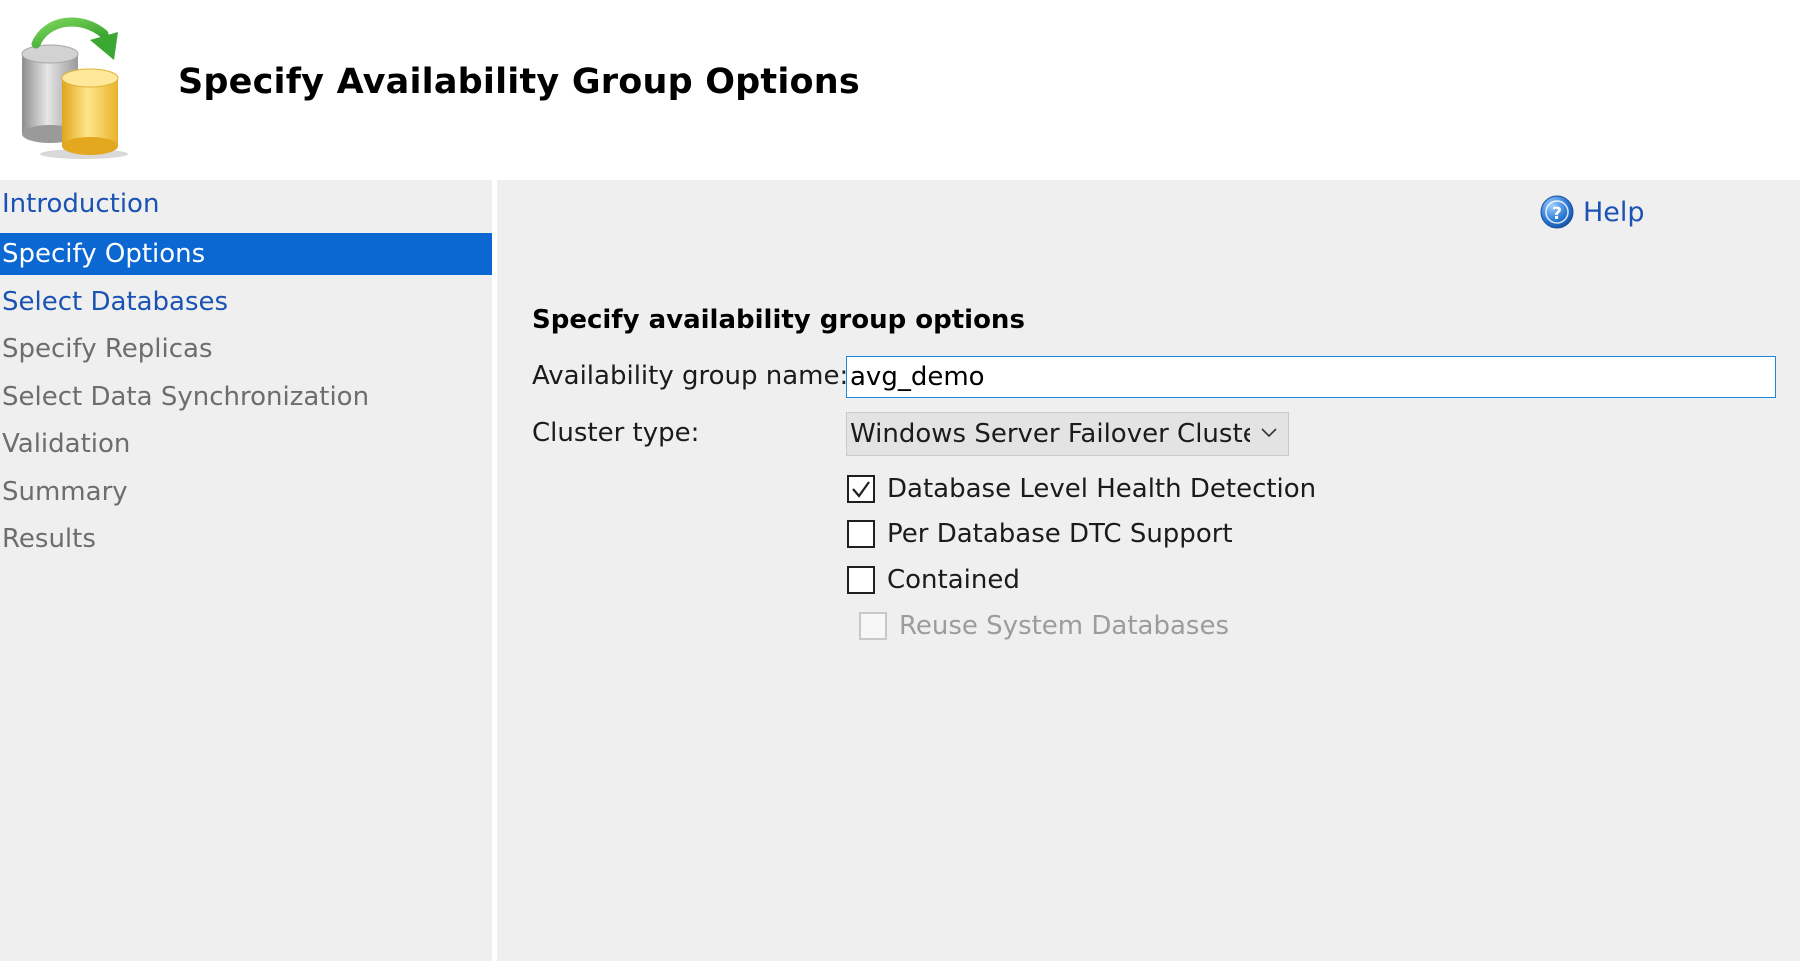 The width and height of the screenshot is (1800, 961). Describe the element at coordinates (519, 82) in the screenshot. I see `page-title: Specify Availability Group Options` at that location.